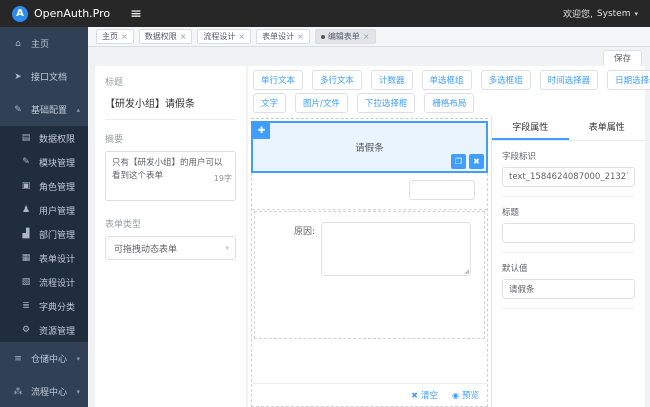 The height and width of the screenshot is (407, 650). What do you see at coordinates (44, 358) in the screenshot?
I see `sidebar-item-warehouse-center: ≡ 仓储中心 ▾` at bounding box center [44, 358].